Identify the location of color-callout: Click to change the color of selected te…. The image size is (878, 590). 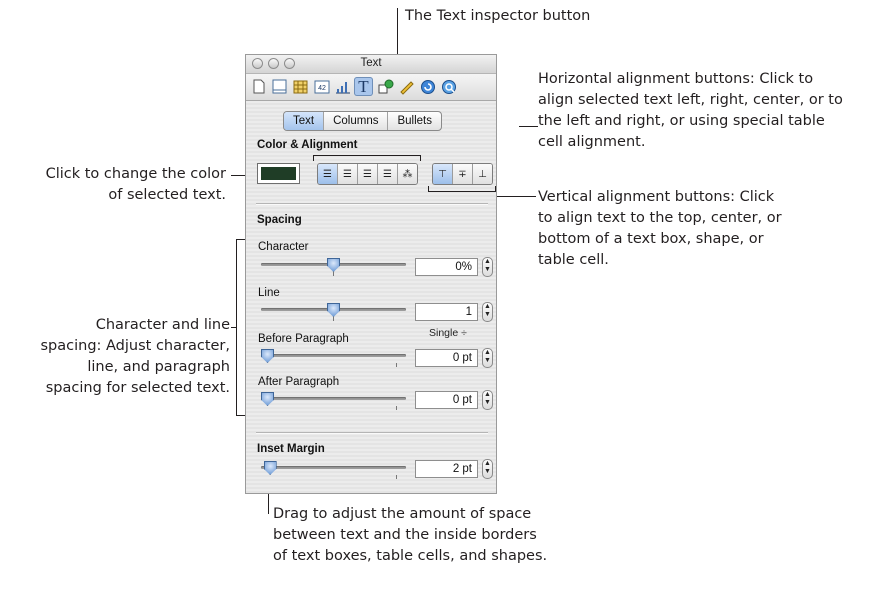
(113, 185).